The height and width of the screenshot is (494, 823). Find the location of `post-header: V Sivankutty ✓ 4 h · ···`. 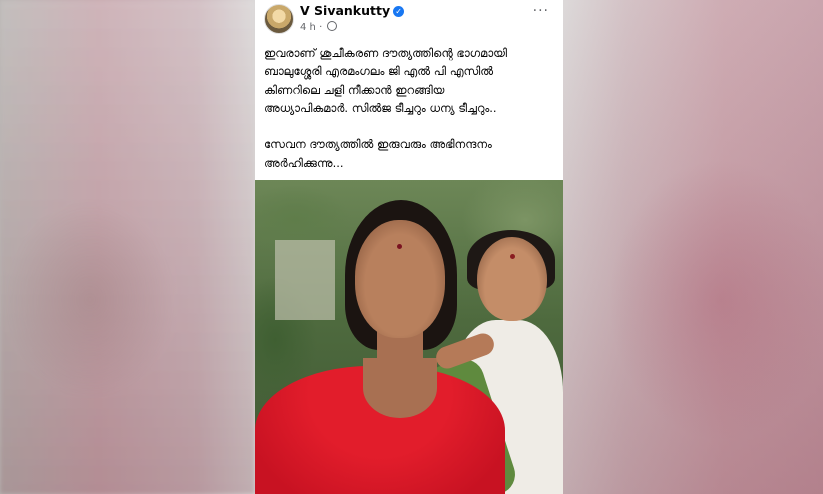

post-header: V Sivankutty ✓ 4 h · ··· is located at coordinates (409, 19).